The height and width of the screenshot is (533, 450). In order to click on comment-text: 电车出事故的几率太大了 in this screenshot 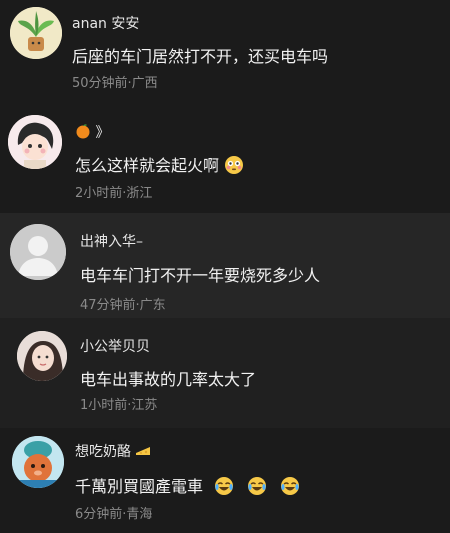, I will do `click(168, 379)`.